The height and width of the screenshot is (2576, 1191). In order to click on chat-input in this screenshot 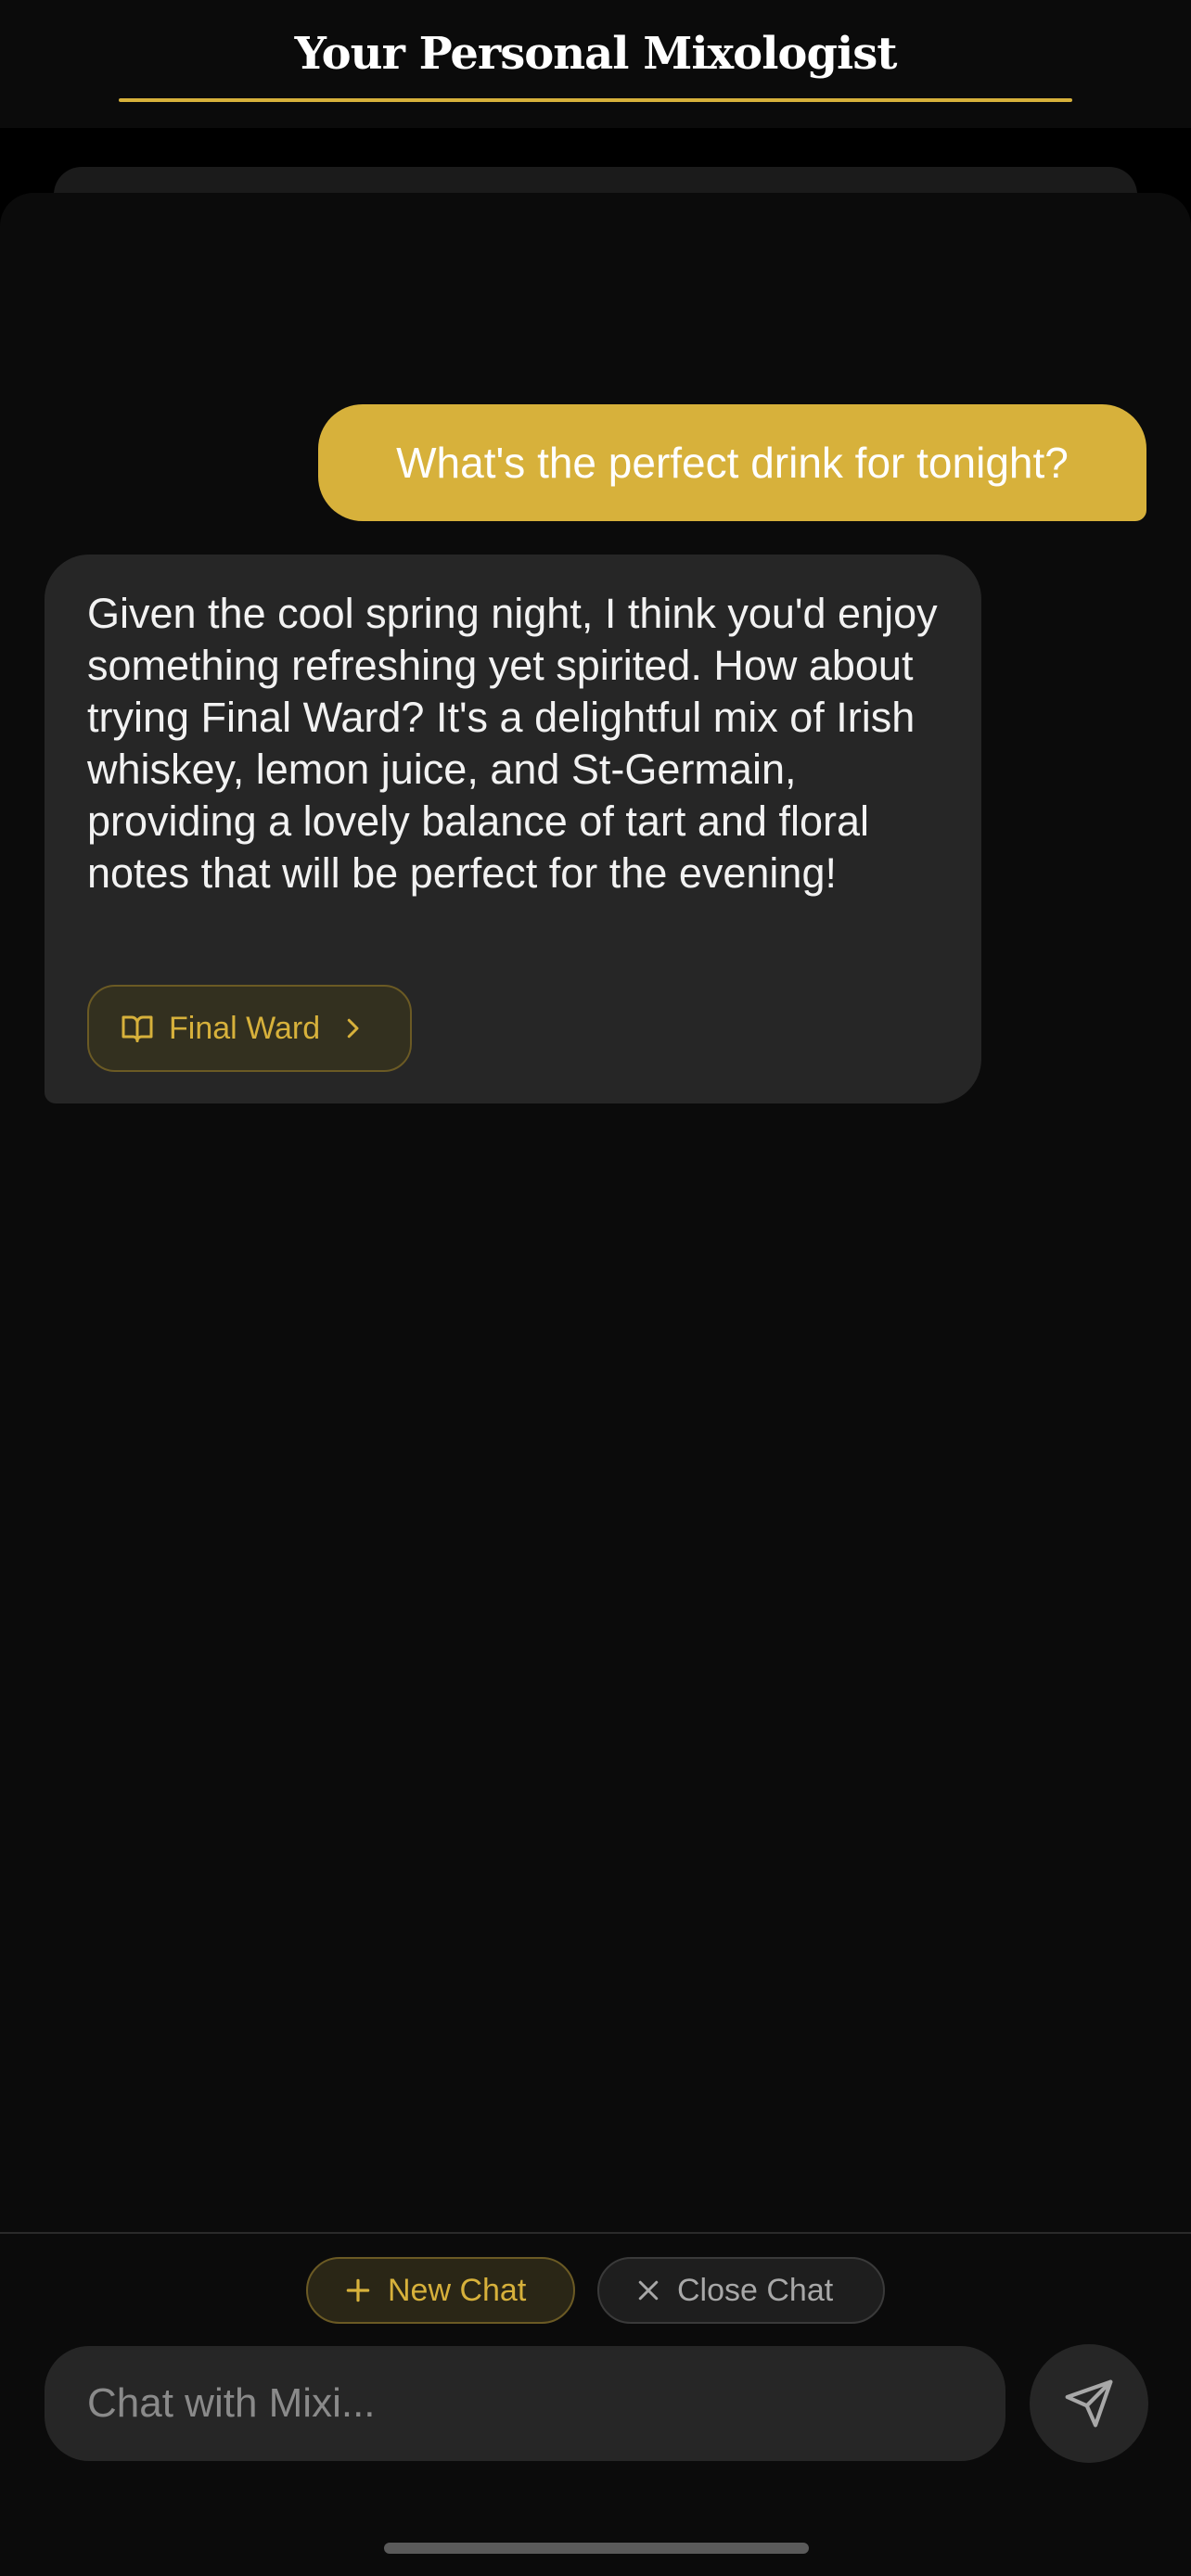, I will do `click(525, 2404)`.